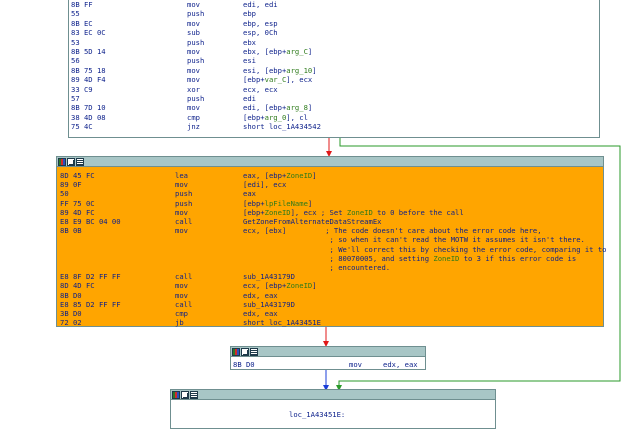 Image resolution: width=640 pixels, height=429 pixels. Describe the element at coordinates (334, 107) in the screenshot. I see `instruction-row: 8B 7D 10 mov edi, [ebp+arg_8]` at that location.